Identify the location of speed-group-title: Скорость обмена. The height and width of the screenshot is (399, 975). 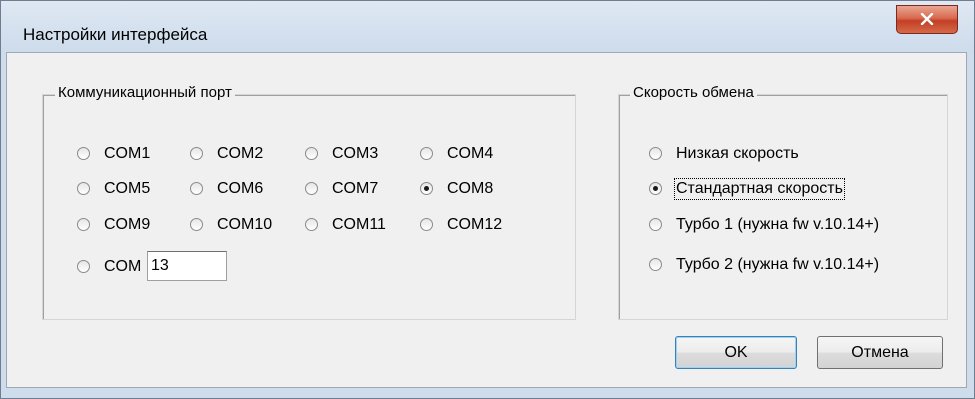
(693, 92).